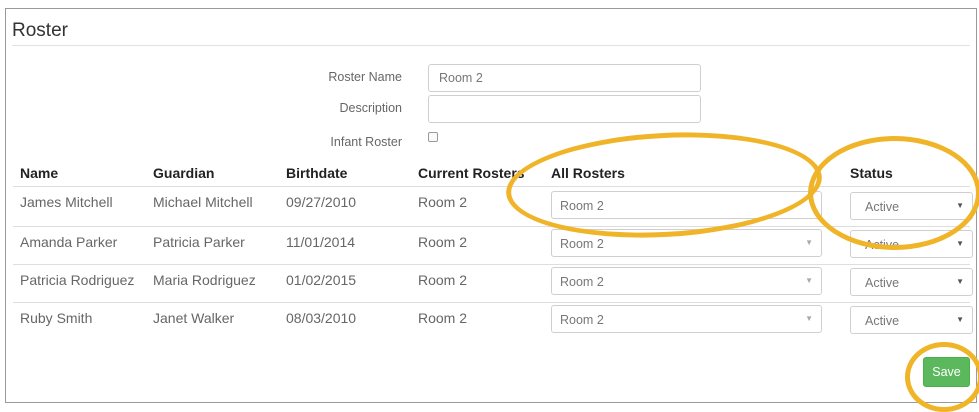 The width and height of the screenshot is (979, 412). Describe the element at coordinates (321, 280) in the screenshot. I see `cell-birthdate: 01/02/2015` at that location.